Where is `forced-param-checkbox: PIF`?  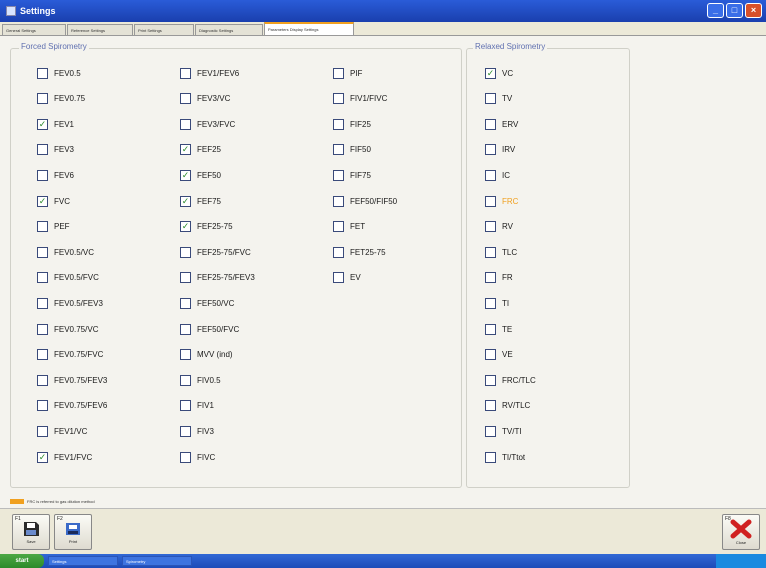
forced-param-checkbox: PIF is located at coordinates (347, 73).